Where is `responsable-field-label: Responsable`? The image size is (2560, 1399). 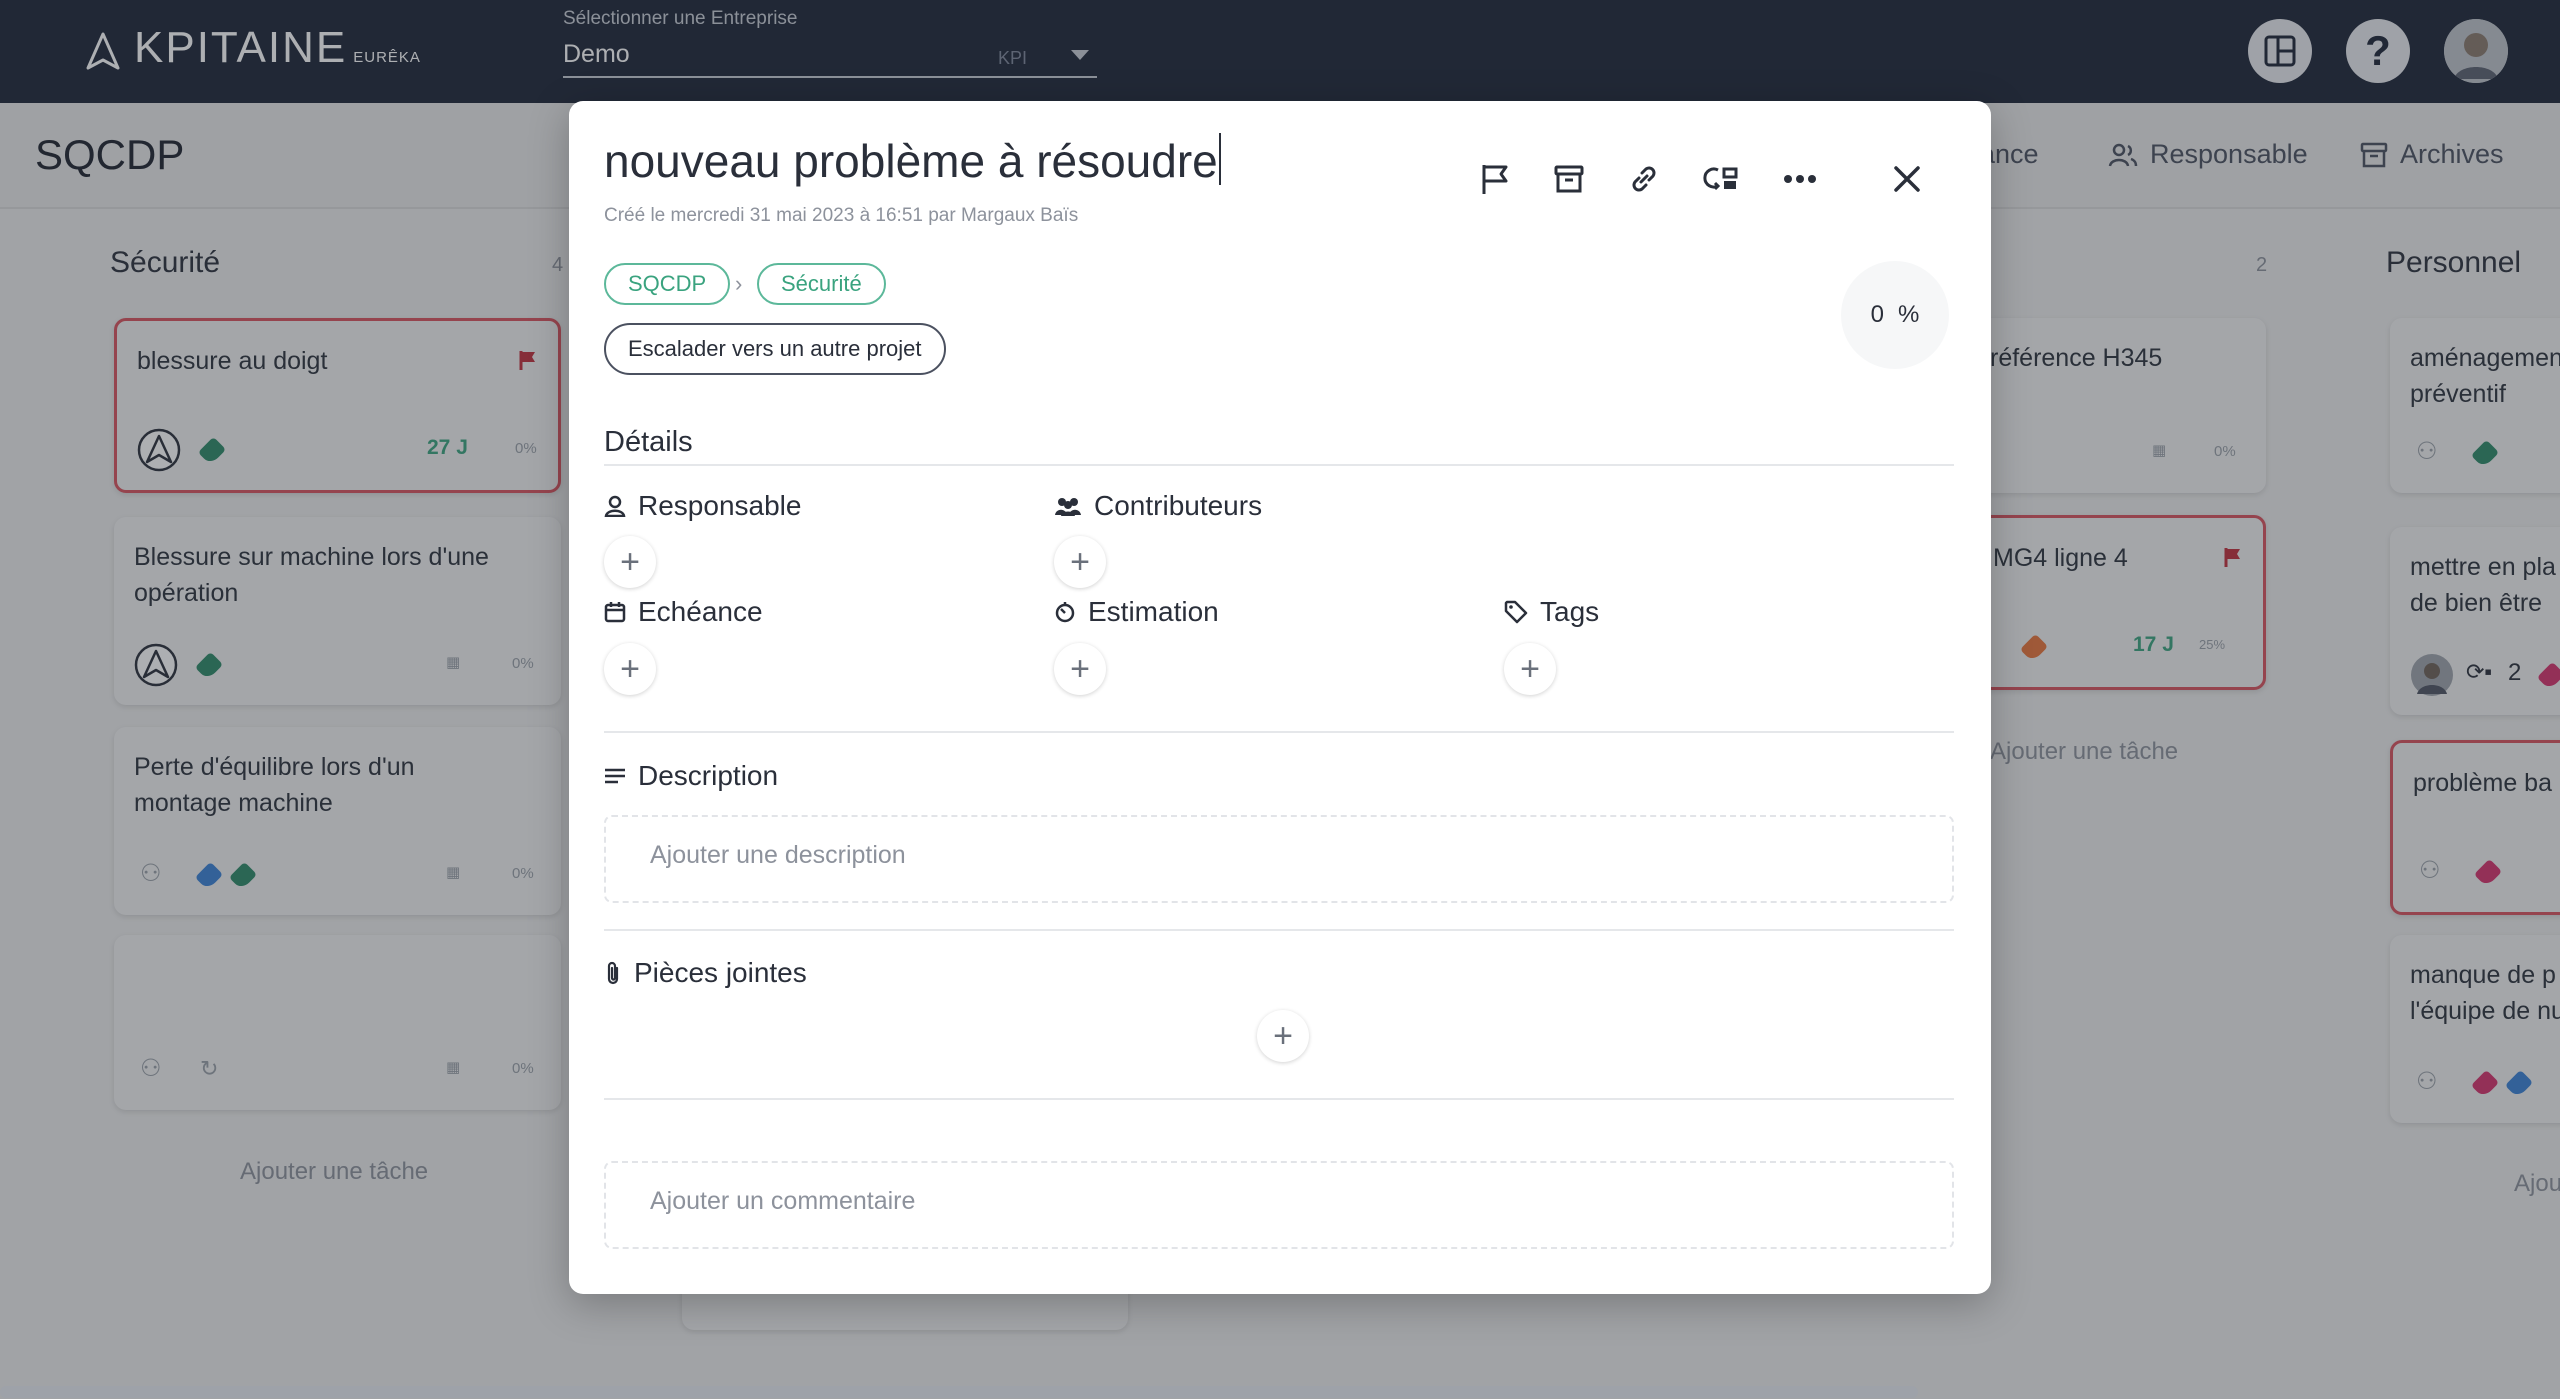
responsable-field-label: Responsable is located at coordinates (702, 506).